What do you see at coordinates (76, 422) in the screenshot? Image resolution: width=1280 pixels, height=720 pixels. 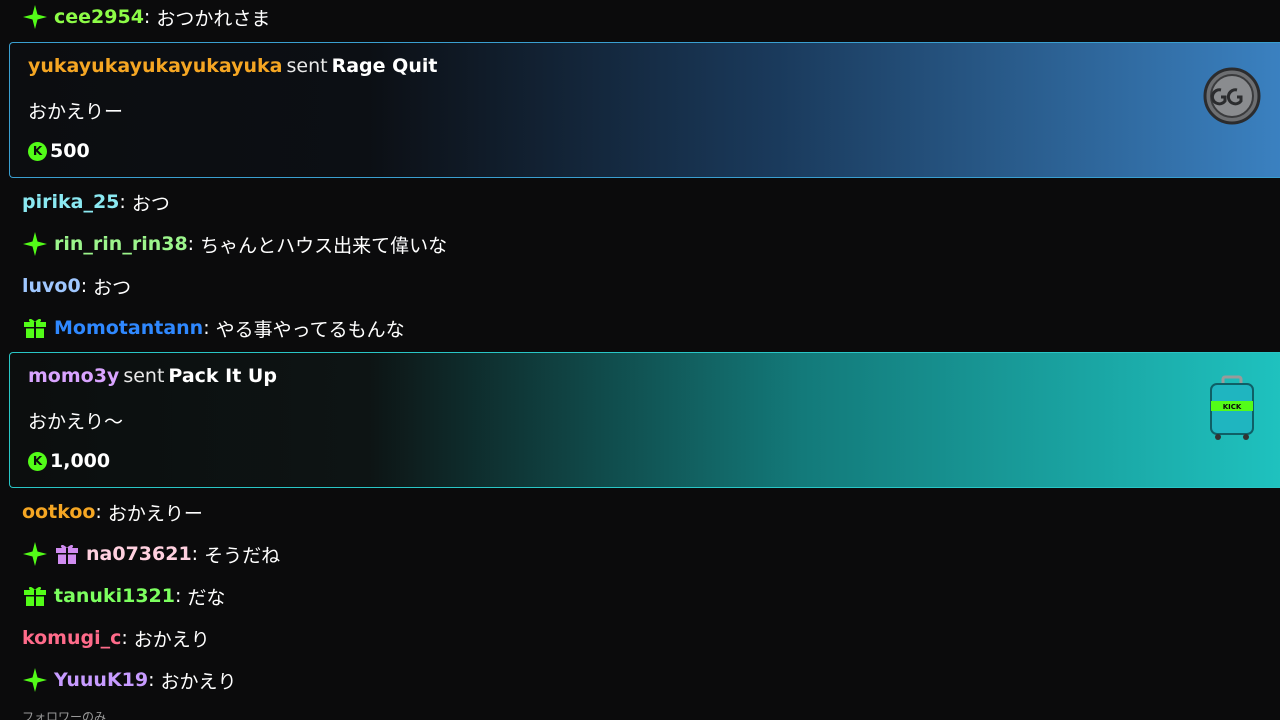 I see `gift-message: おかえり〜` at bounding box center [76, 422].